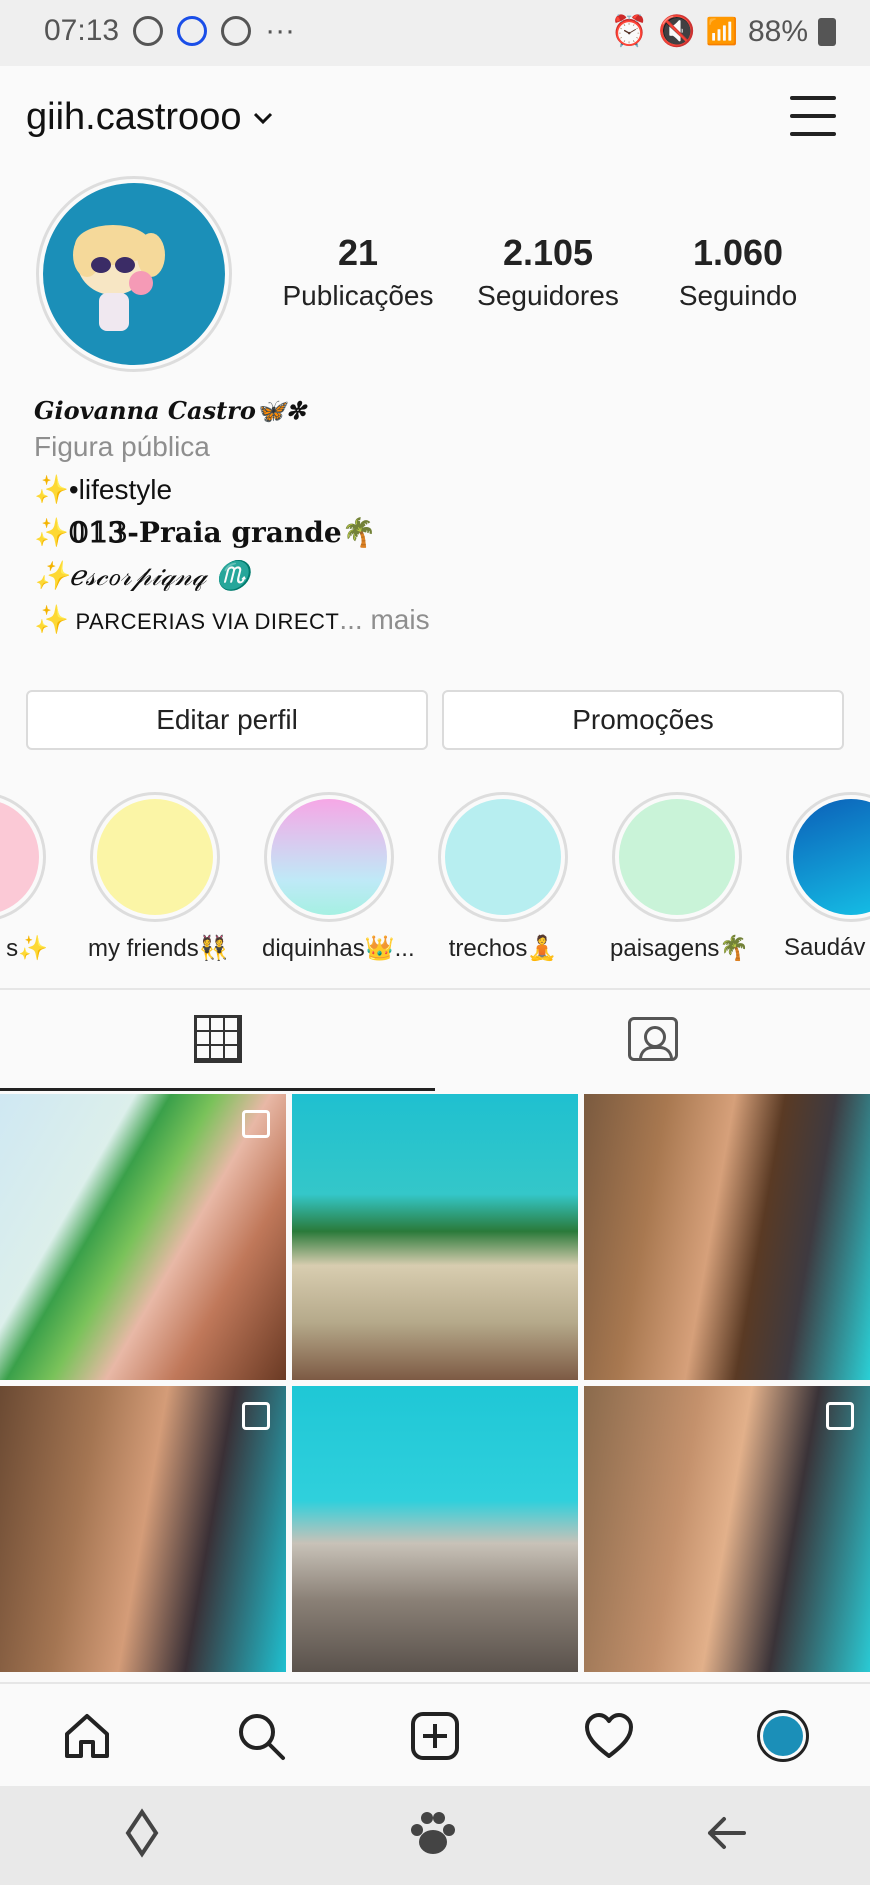 This screenshot has width=870, height=1885. I want to click on bio-line: ✨ℯ𝓈𝒸ℴ𝓇𝓅𝒾𝓆𝓃𝓆 ♏, so click(142, 575).